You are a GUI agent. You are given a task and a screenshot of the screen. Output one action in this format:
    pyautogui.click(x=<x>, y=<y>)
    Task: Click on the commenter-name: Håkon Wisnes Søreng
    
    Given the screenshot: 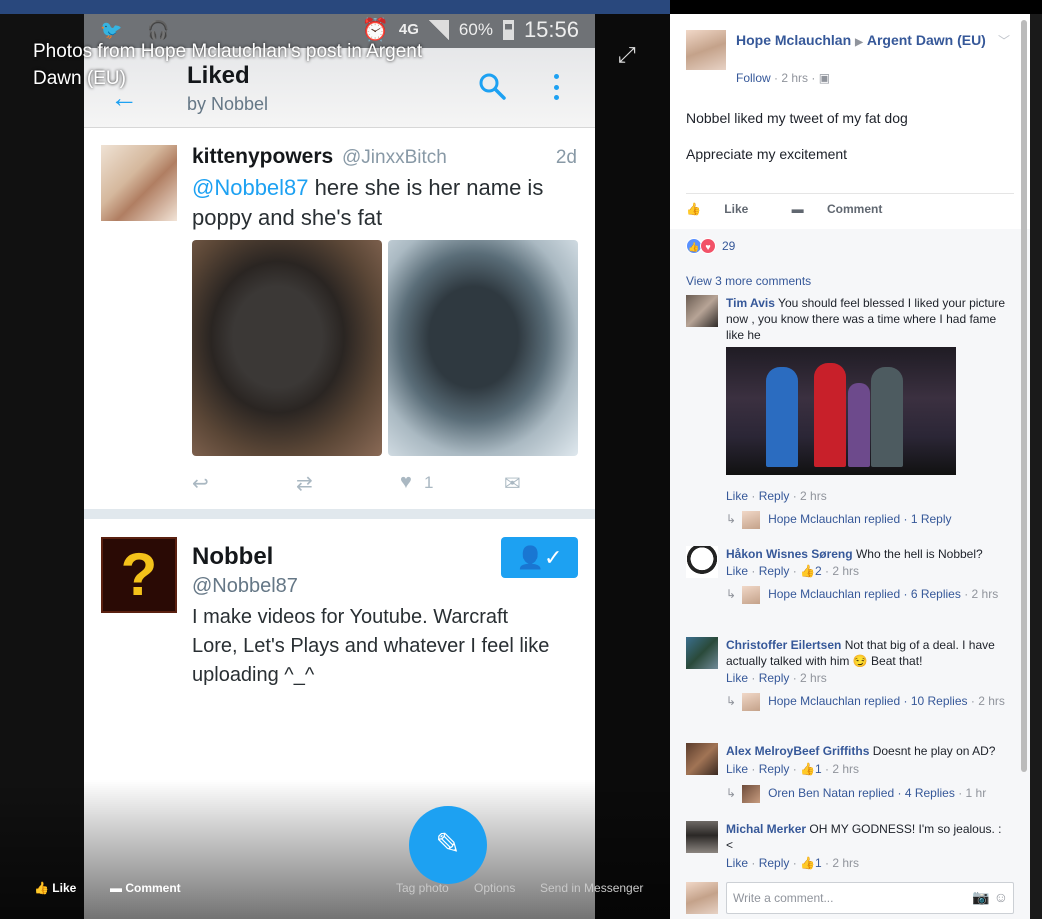 What is the action you would take?
    pyautogui.click(x=789, y=554)
    